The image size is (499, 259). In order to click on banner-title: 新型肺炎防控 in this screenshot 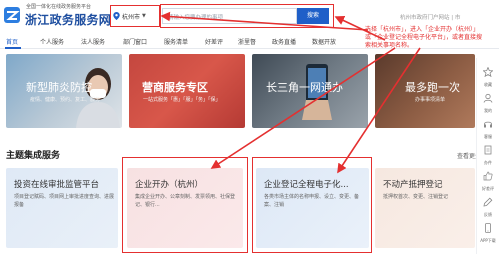, I will do `click(59, 87)`.